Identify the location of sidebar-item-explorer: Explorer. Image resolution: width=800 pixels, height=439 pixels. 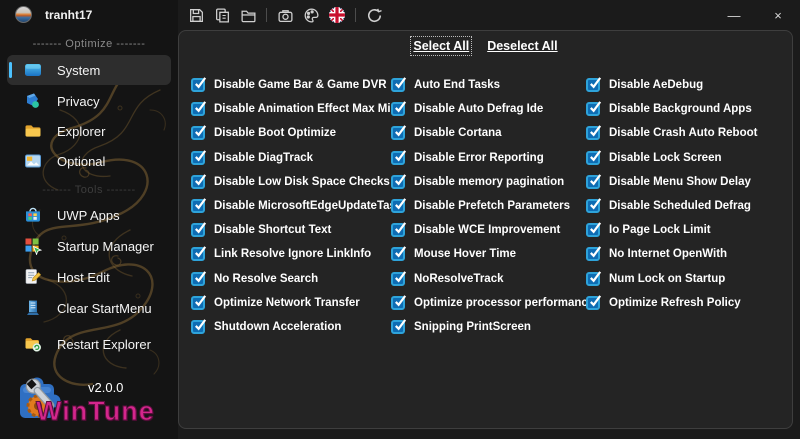
(89, 131).